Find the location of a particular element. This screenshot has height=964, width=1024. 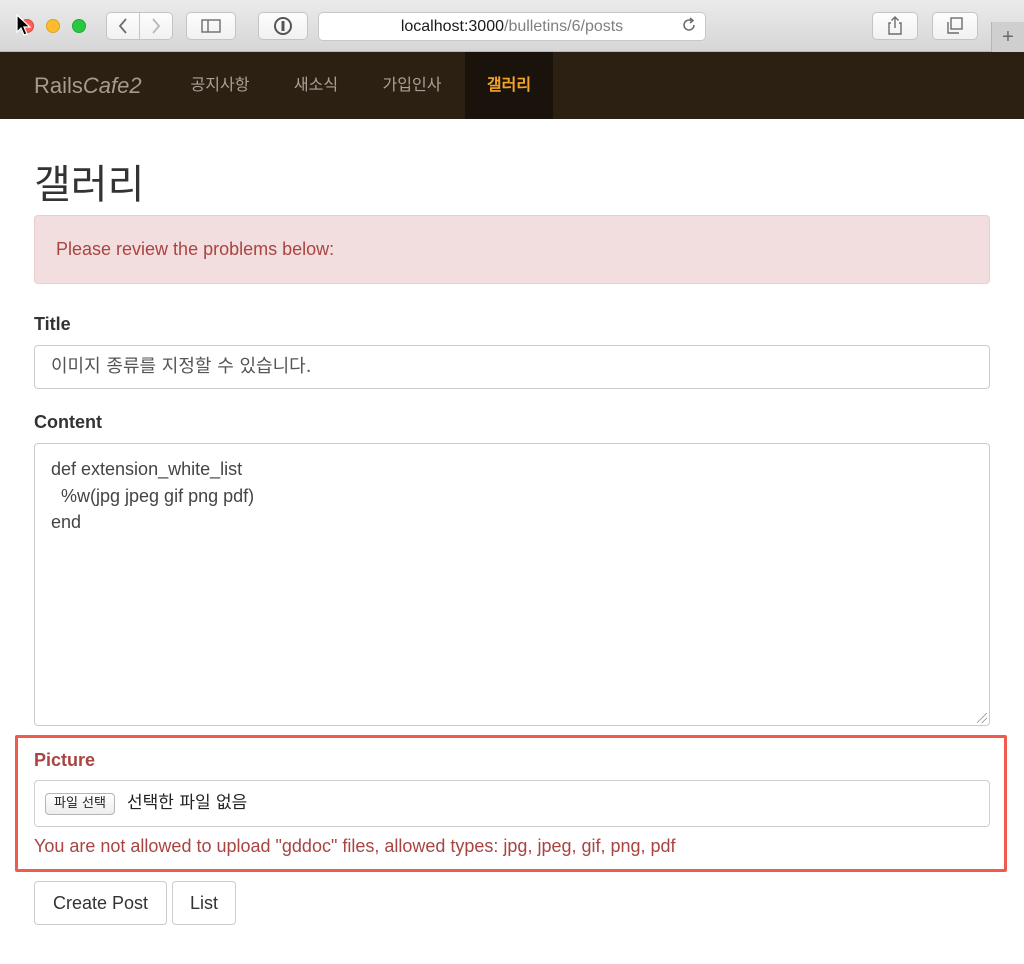

brand-suffix: Cafe2 is located at coordinates (112, 85).